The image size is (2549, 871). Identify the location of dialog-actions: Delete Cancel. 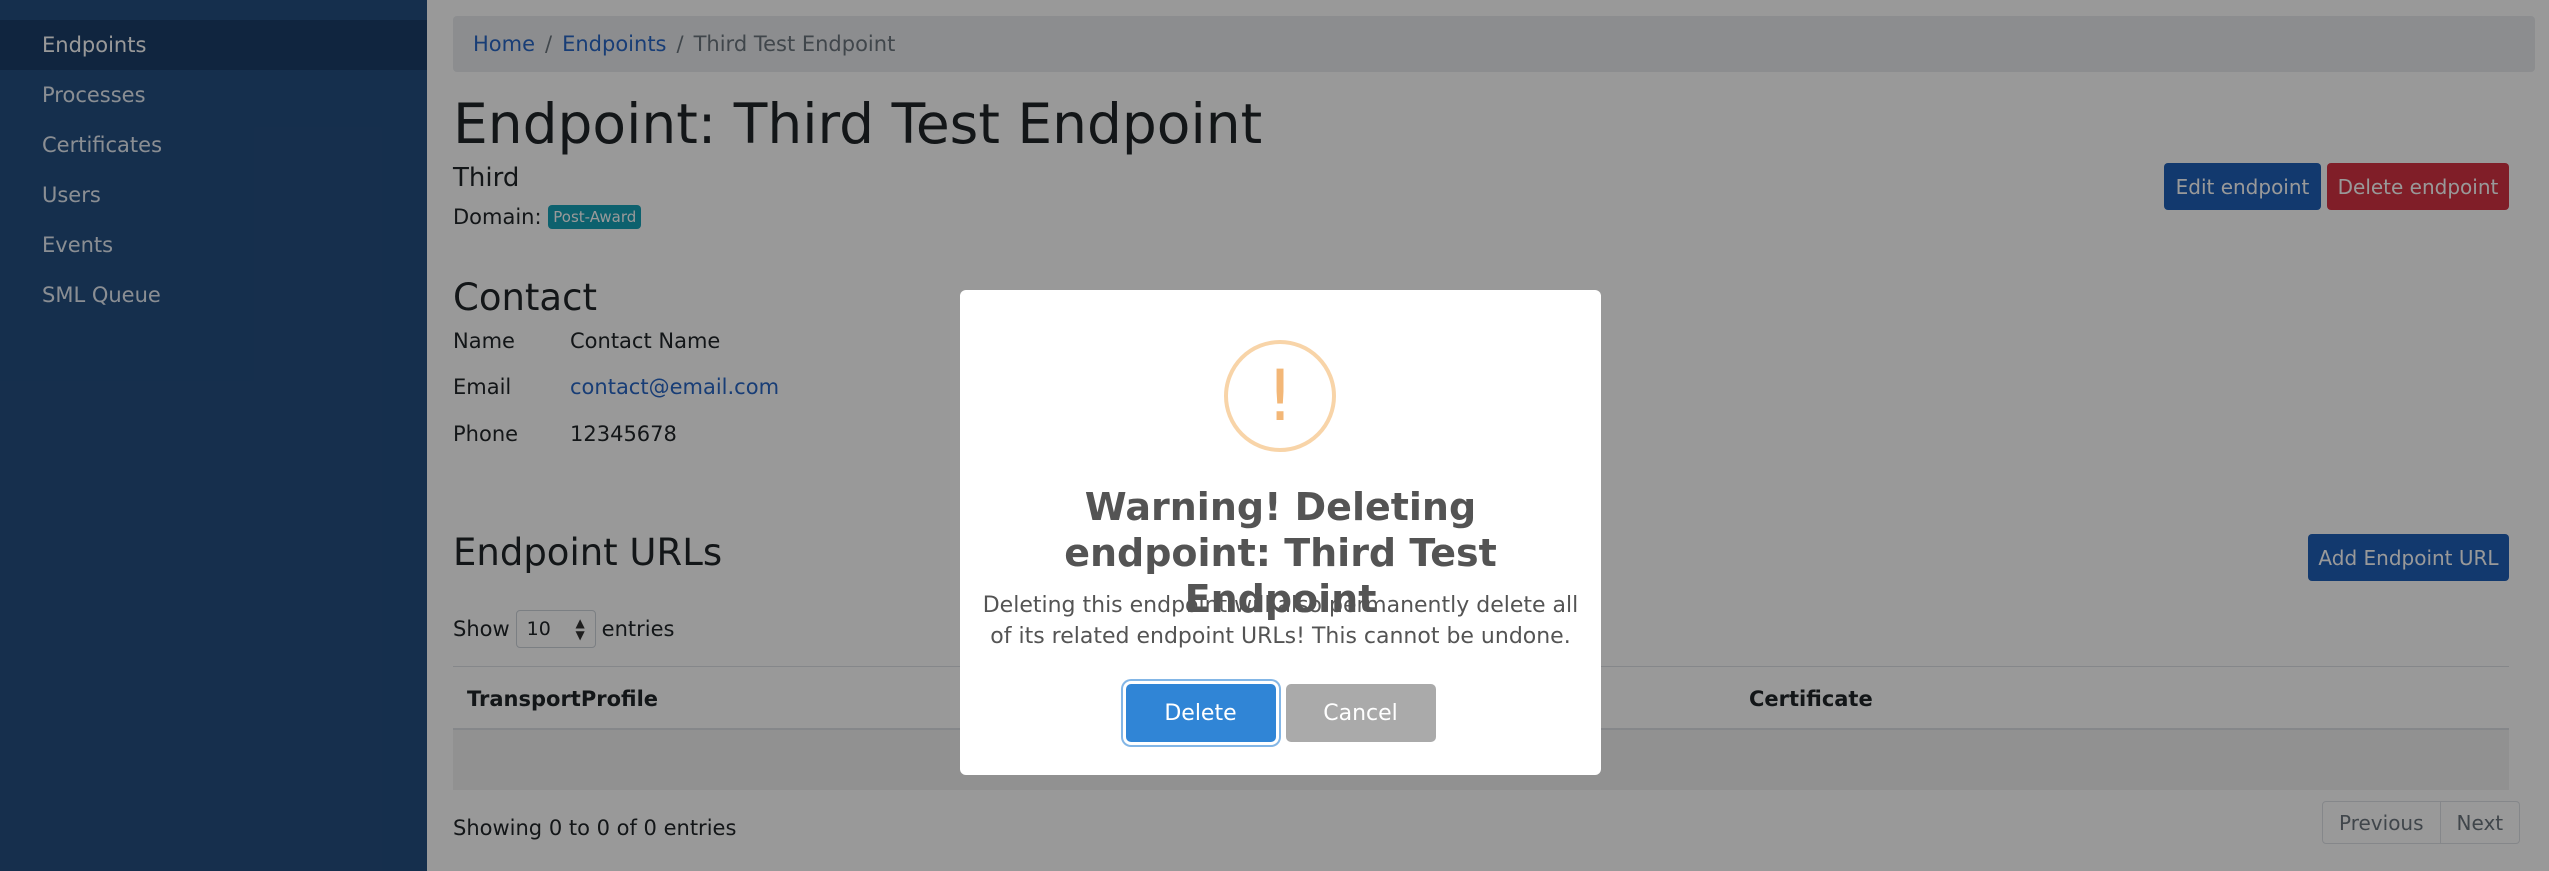
(1280, 713).